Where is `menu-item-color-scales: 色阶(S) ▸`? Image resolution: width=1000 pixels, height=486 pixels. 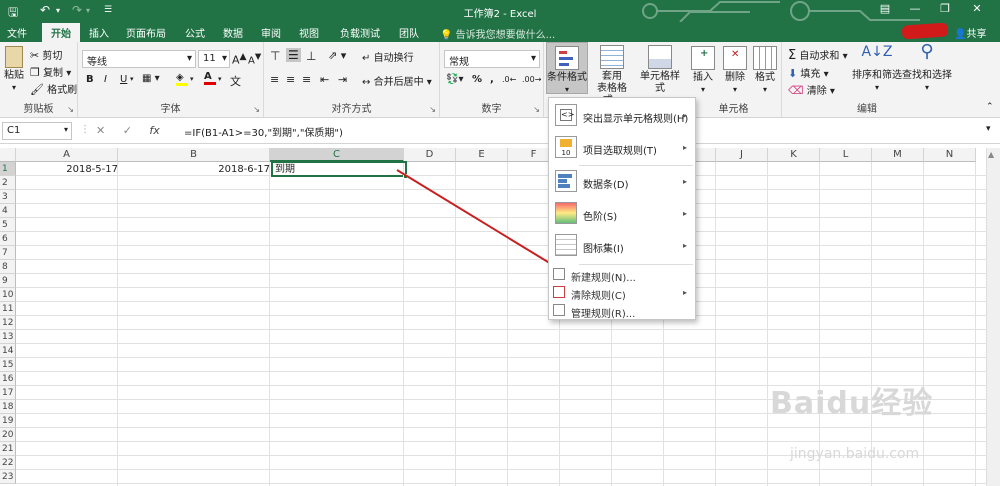 menu-item-color-scales: 色阶(S) ▸ is located at coordinates (622, 214).